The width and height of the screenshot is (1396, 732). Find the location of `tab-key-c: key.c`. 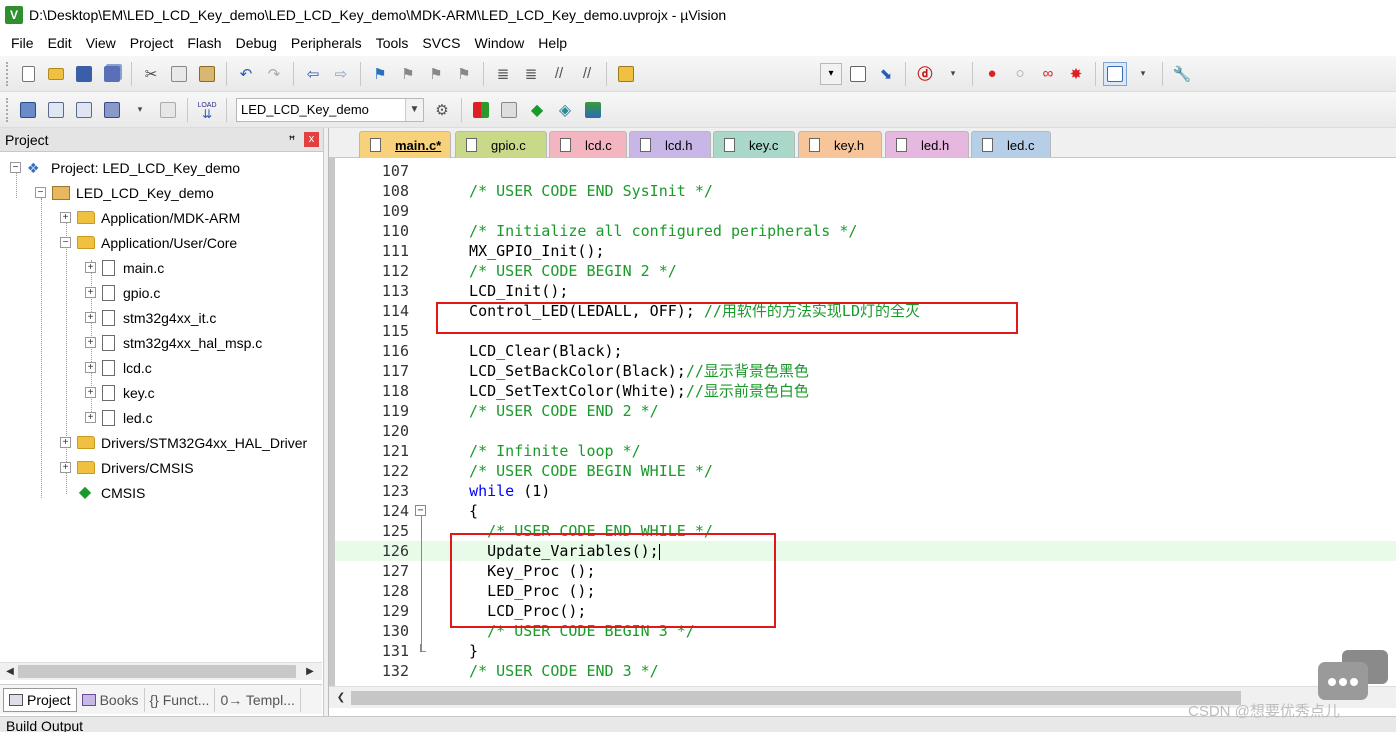

tab-key-c: key.c is located at coordinates (754, 144).